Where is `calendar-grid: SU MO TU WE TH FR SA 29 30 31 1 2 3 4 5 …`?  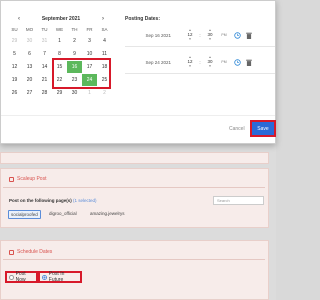 calendar-grid: SU MO TU WE TH FR SA 29 30 31 1 2 3 4 5 … is located at coordinates (59, 62).